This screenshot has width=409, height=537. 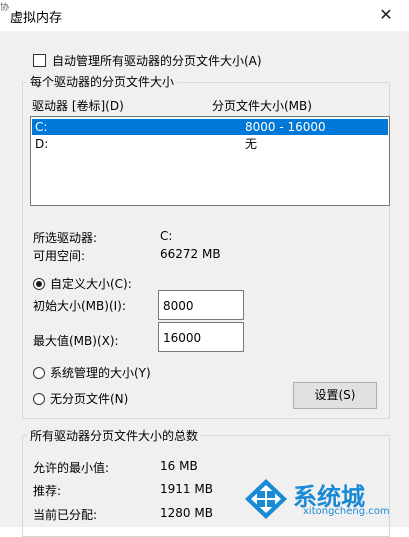 What do you see at coordinates (323, 499) in the screenshot?
I see `site-watermark: 系统城 xitongcheng.com` at bounding box center [323, 499].